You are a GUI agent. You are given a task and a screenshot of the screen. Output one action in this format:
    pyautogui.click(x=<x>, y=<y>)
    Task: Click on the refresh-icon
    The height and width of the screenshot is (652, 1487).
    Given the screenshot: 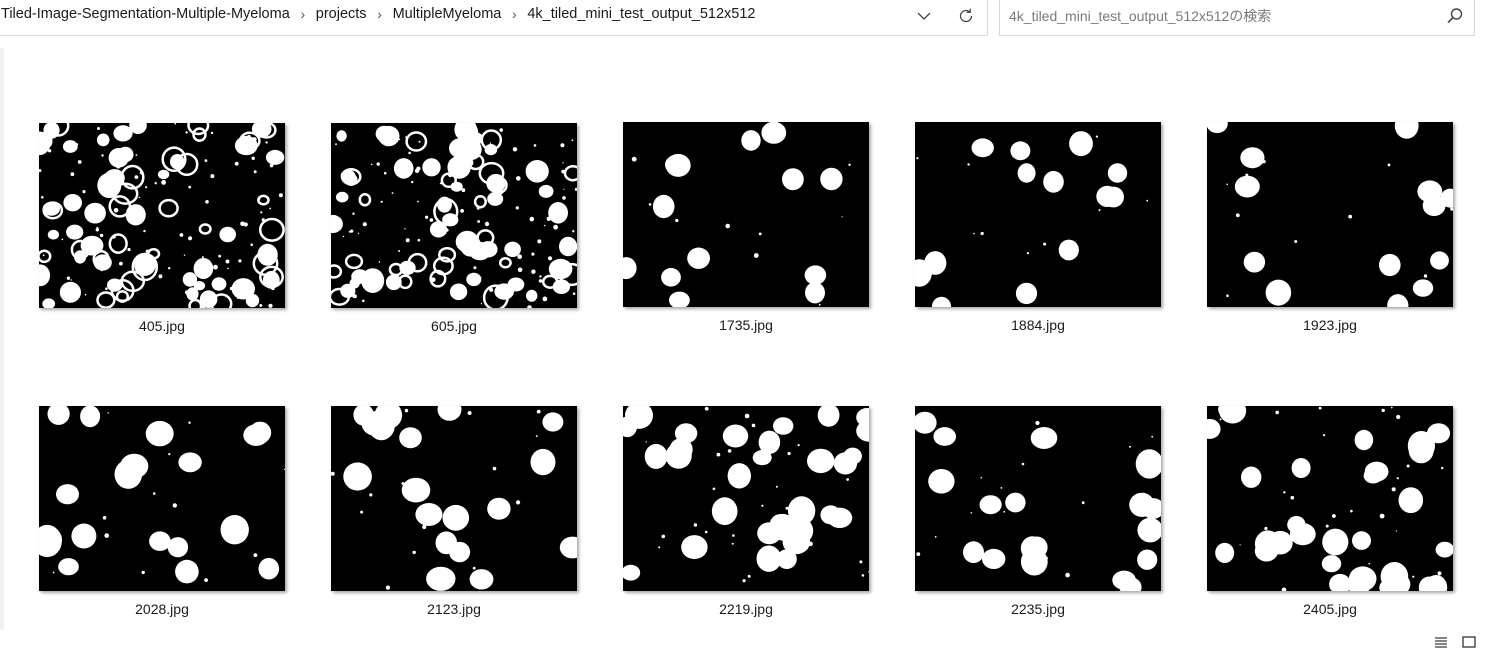 What is the action you would take?
    pyautogui.click(x=966, y=15)
    